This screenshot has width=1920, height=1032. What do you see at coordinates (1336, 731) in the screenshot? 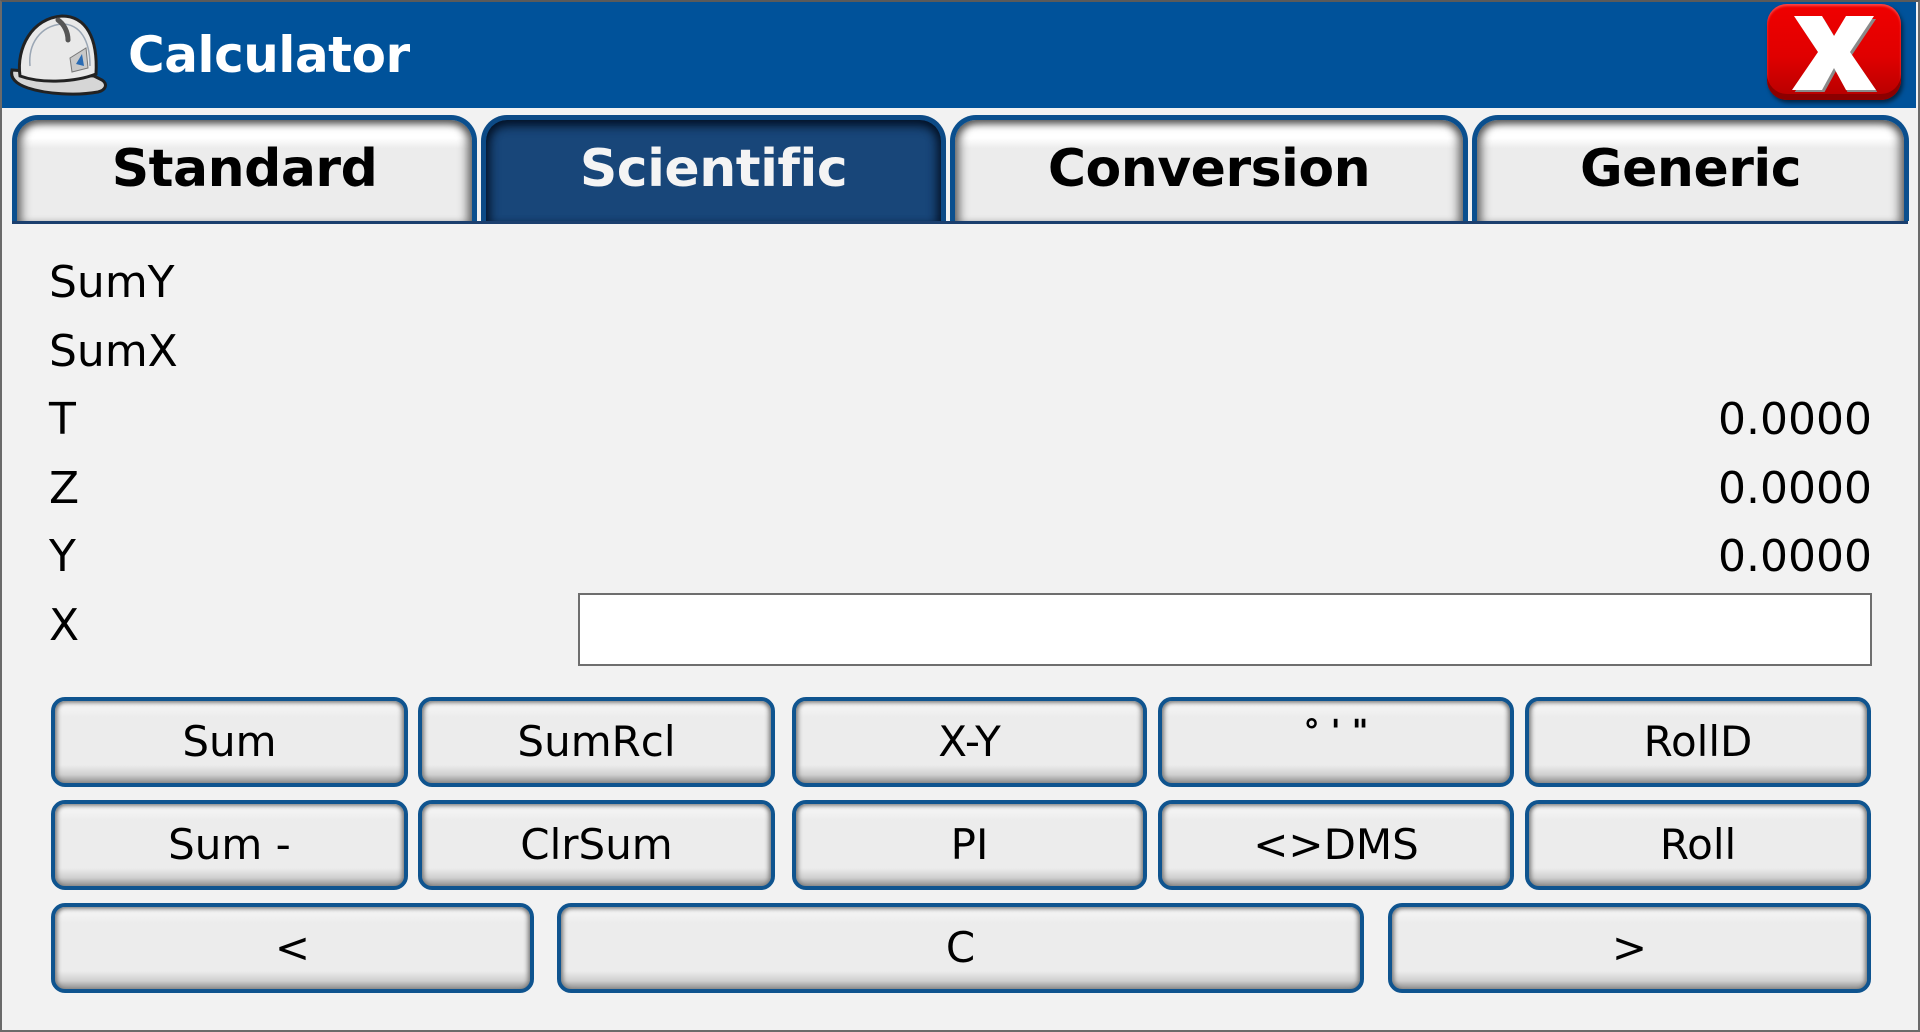
I see `dms-entry-button-label: ° ' "` at bounding box center [1336, 731].